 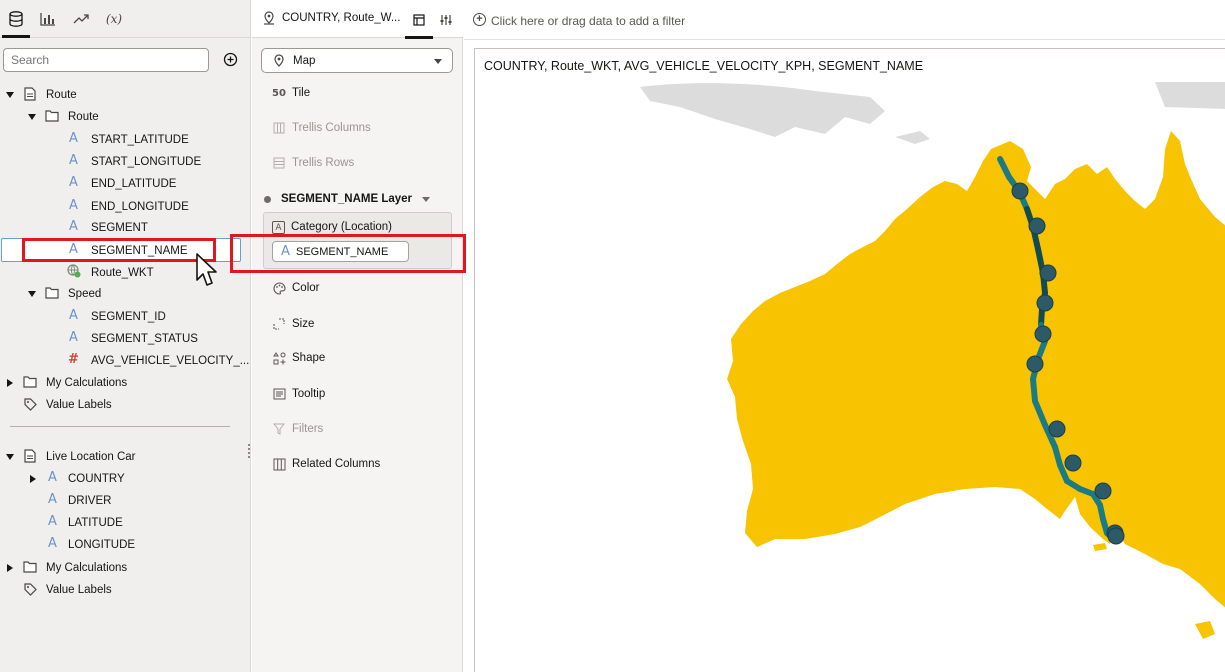 I want to click on viz-type-label: Map, so click(x=304, y=61).